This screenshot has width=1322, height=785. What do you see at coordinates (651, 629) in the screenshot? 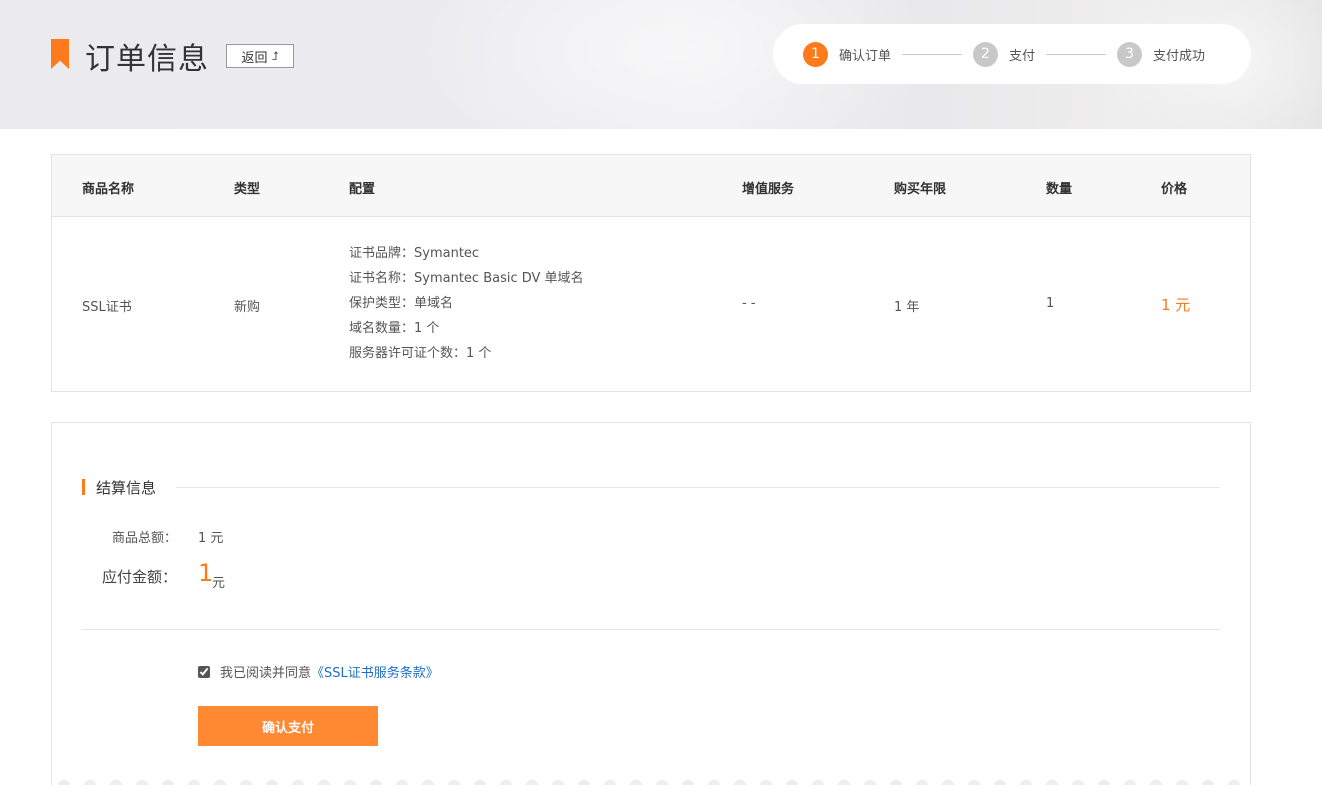
I see `divider` at bounding box center [651, 629].